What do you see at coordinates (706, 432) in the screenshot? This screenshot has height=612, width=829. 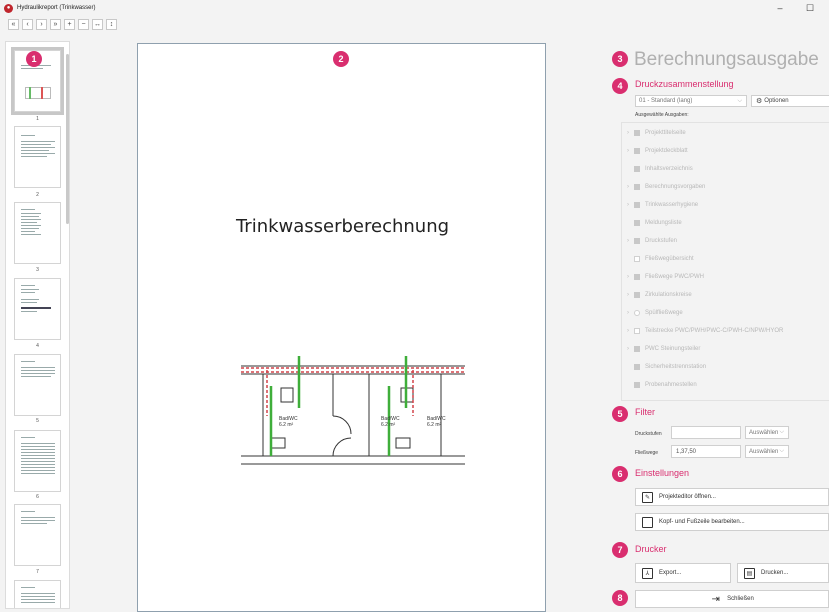 I see `druckstufen-field` at bounding box center [706, 432].